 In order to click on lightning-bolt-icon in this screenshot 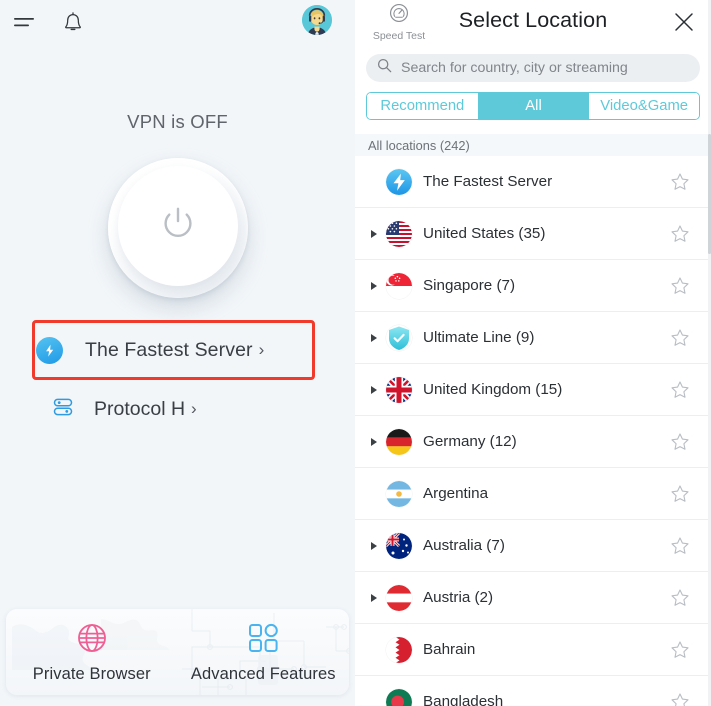, I will do `click(49, 350)`.